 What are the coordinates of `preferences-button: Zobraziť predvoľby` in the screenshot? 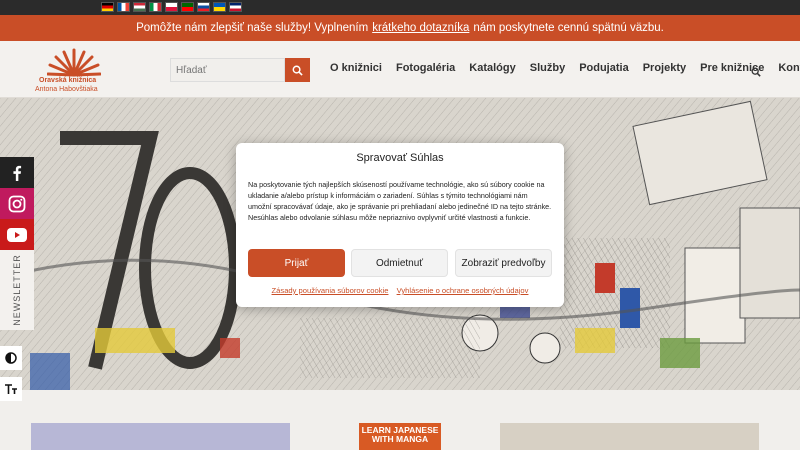 It's located at (503, 263).